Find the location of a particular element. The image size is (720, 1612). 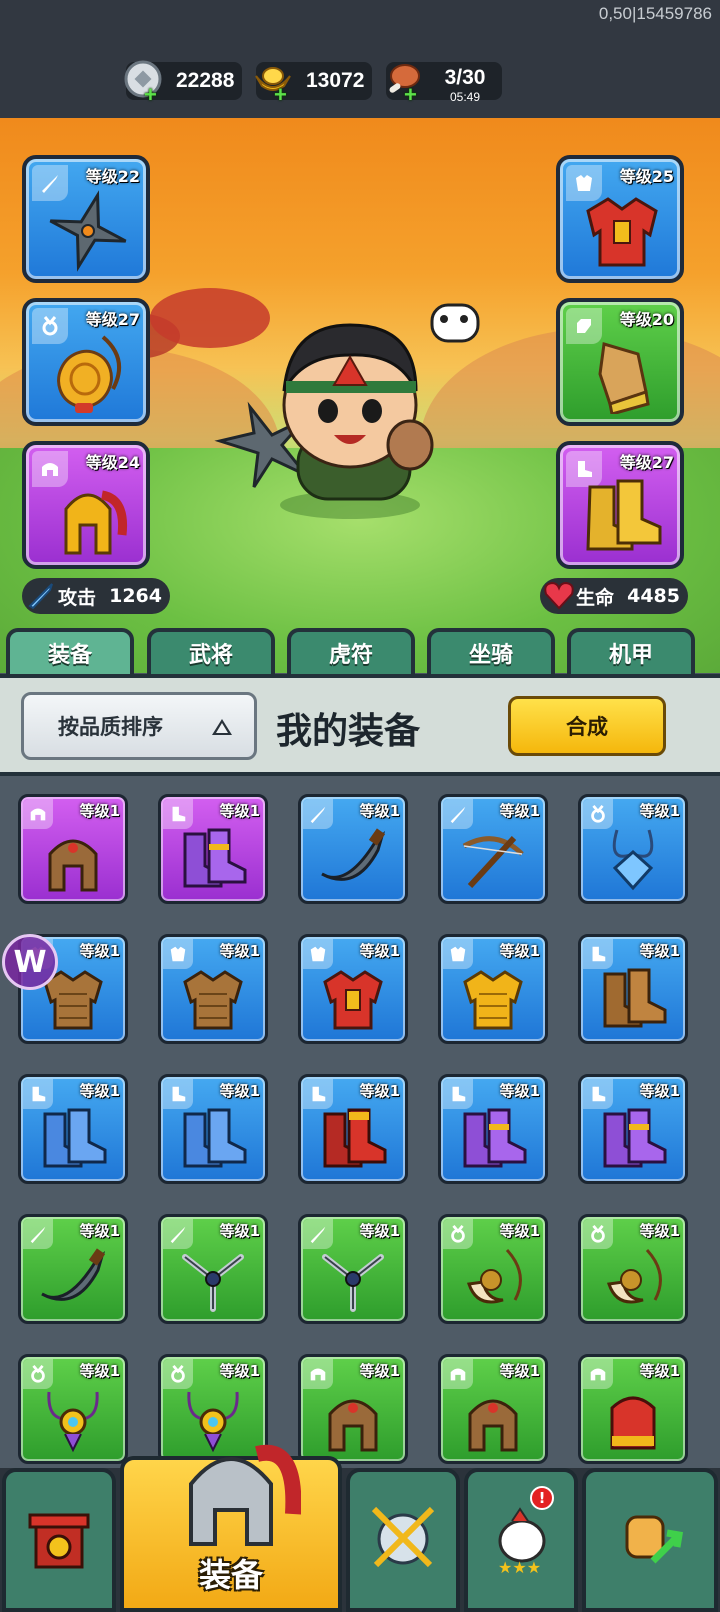

nav-shop is located at coordinates (59, 1540).